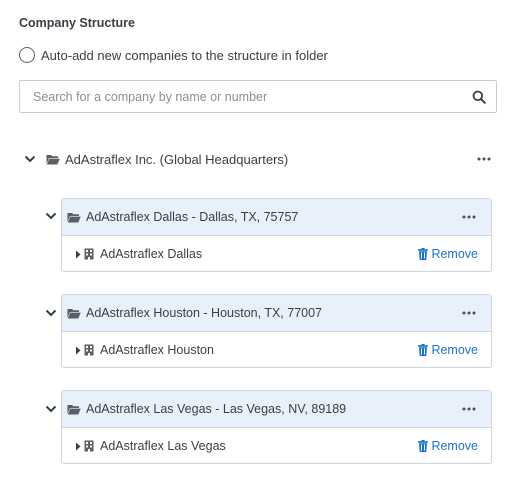 This screenshot has height=480, width=515. What do you see at coordinates (235, 96) in the screenshot?
I see `search-input` at bounding box center [235, 96].